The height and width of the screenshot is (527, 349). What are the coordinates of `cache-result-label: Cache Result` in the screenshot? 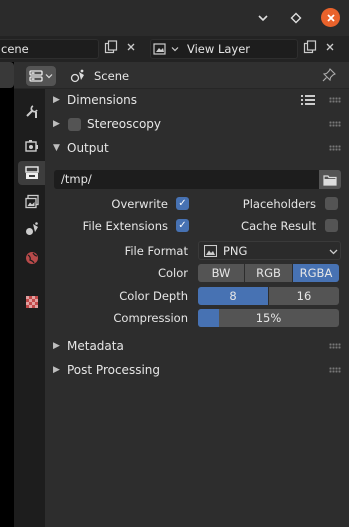 It's located at (278, 226).